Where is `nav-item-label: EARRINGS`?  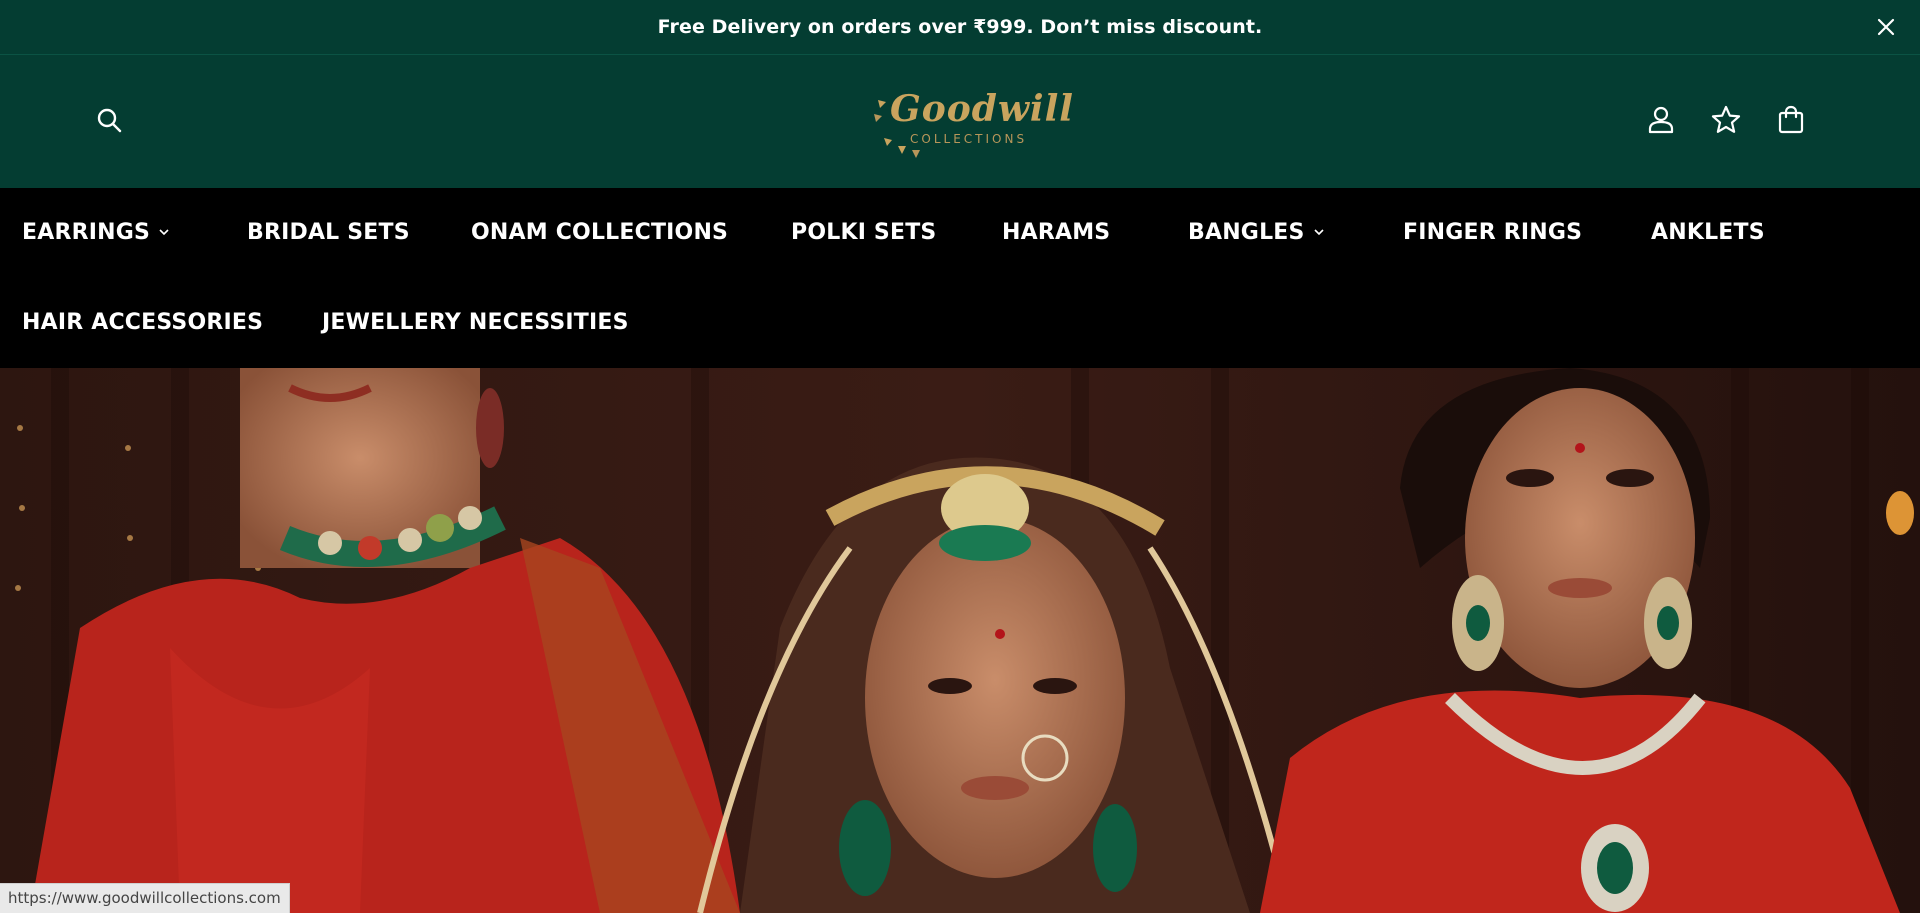
nav-item-label: EARRINGS is located at coordinates (86, 232).